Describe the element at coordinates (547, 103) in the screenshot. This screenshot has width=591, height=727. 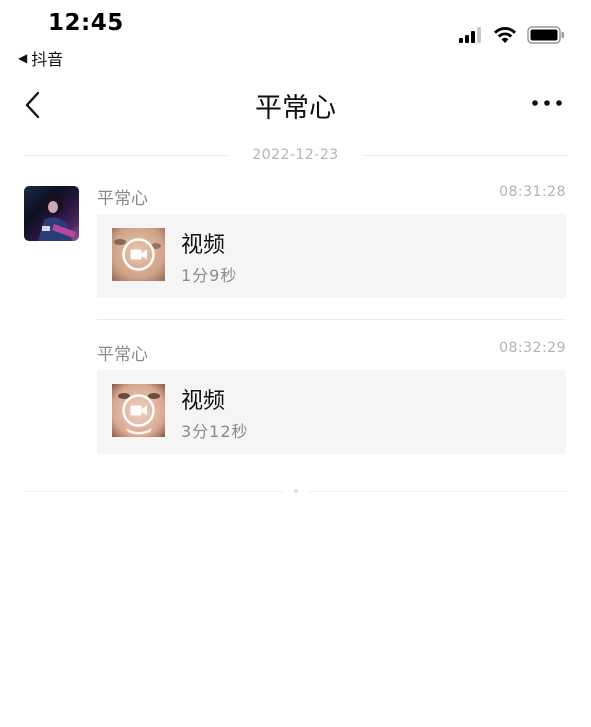
I see `more-horizontal-icon` at that location.